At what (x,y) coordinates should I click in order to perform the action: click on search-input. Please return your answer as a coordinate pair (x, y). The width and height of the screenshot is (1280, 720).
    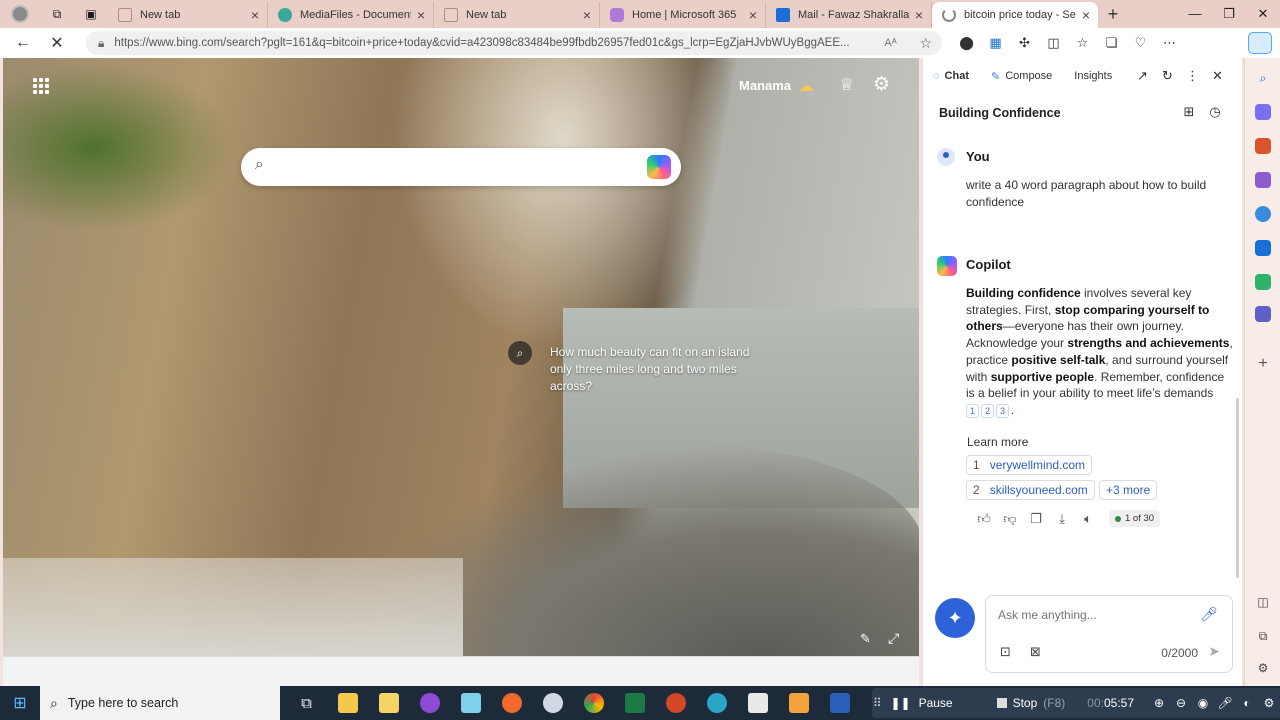
    Looking at the image, I should click on (455, 166).